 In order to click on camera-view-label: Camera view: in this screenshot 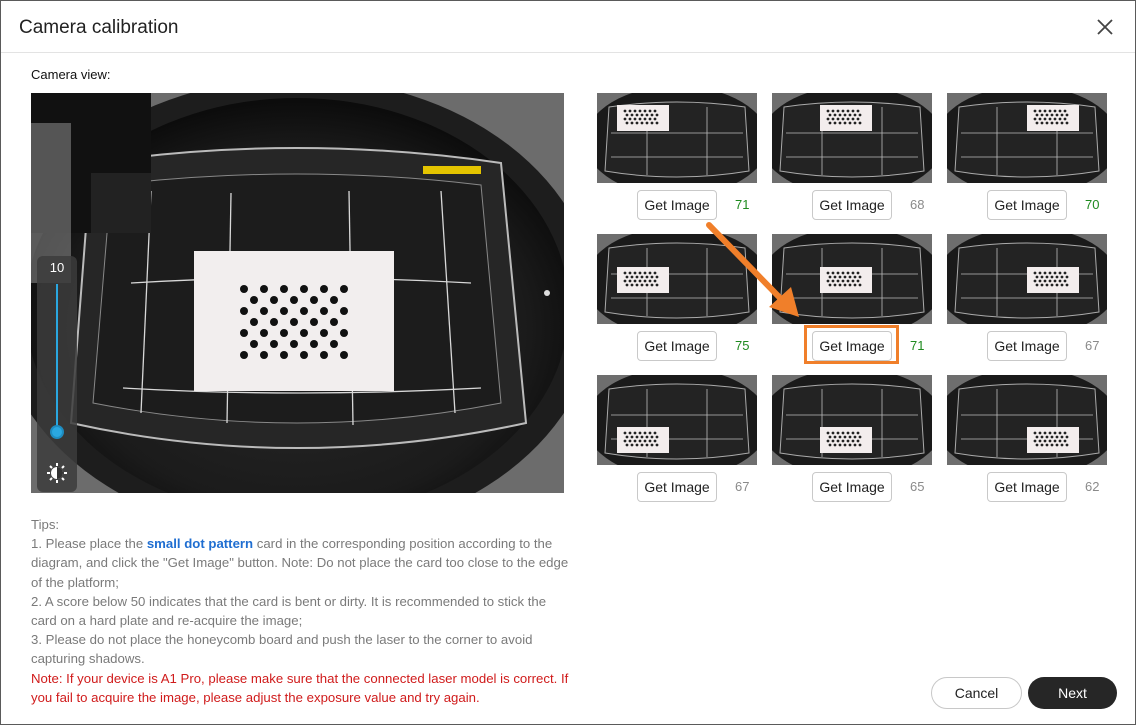, I will do `click(71, 74)`.